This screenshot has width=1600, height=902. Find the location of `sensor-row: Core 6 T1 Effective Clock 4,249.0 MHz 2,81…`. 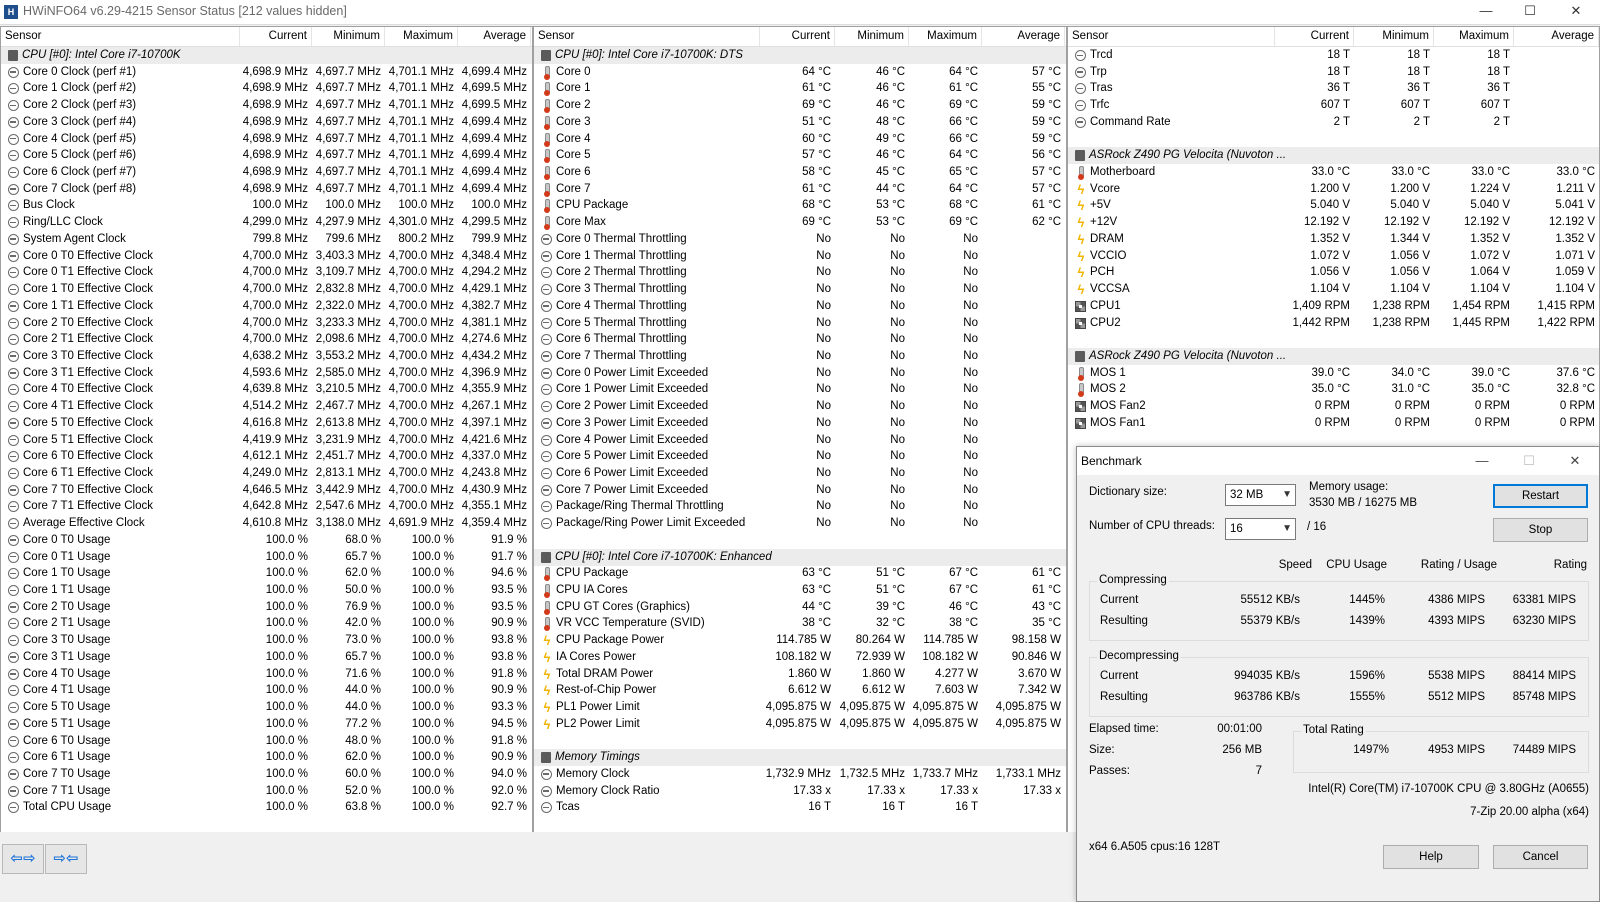

sensor-row: Core 6 T1 Effective Clock 4,249.0 MHz 2,81… is located at coordinates (266, 473).